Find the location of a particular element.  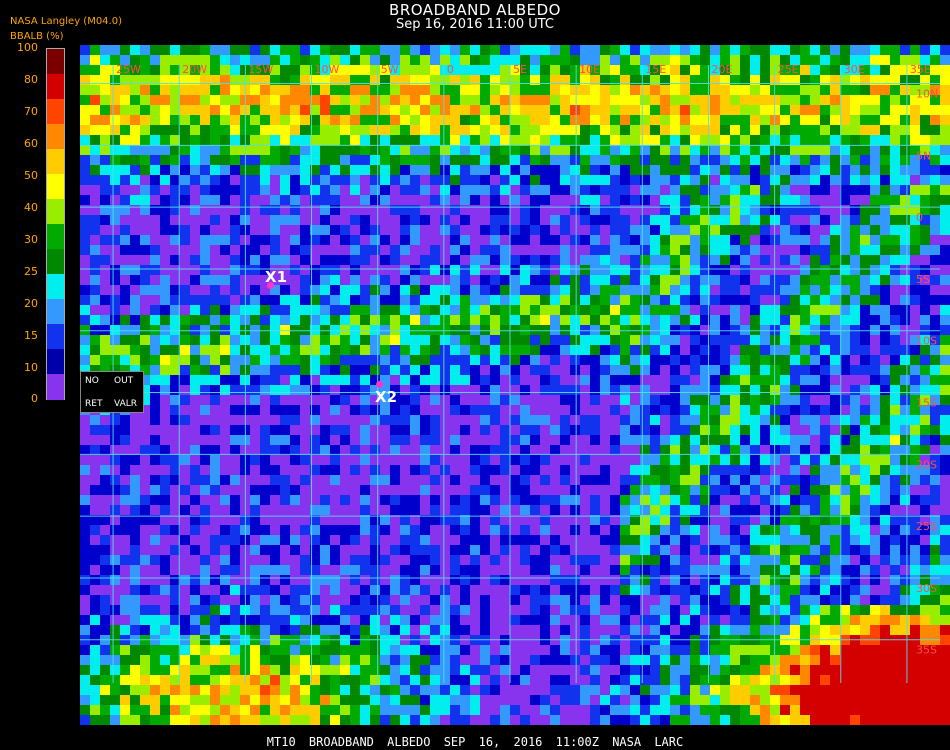

colorbar-tick: 25 is located at coordinates (31, 271).